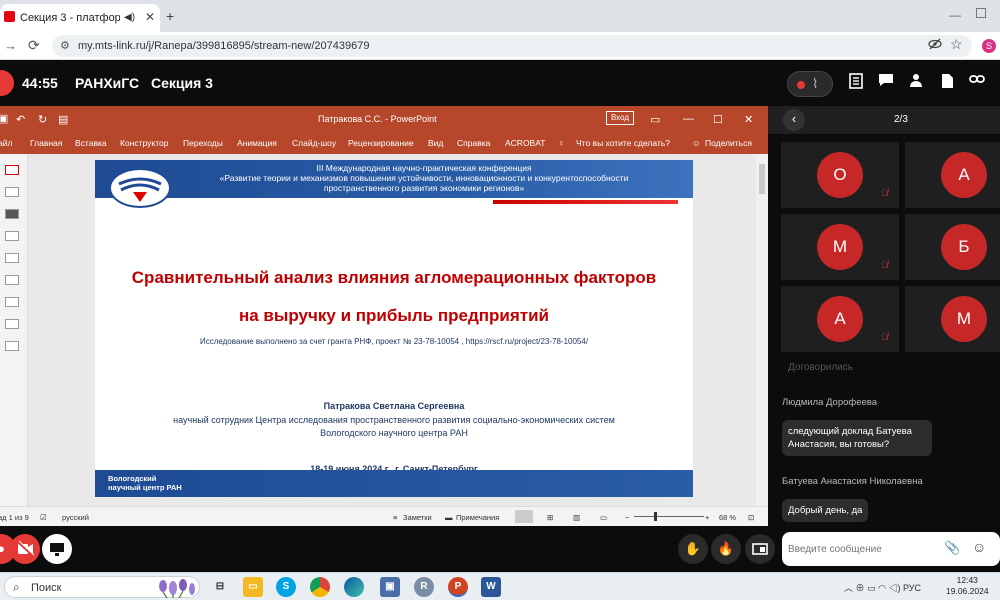  What do you see at coordinates (871, 588) in the screenshot?
I see `battery-icon: ▭` at bounding box center [871, 588].